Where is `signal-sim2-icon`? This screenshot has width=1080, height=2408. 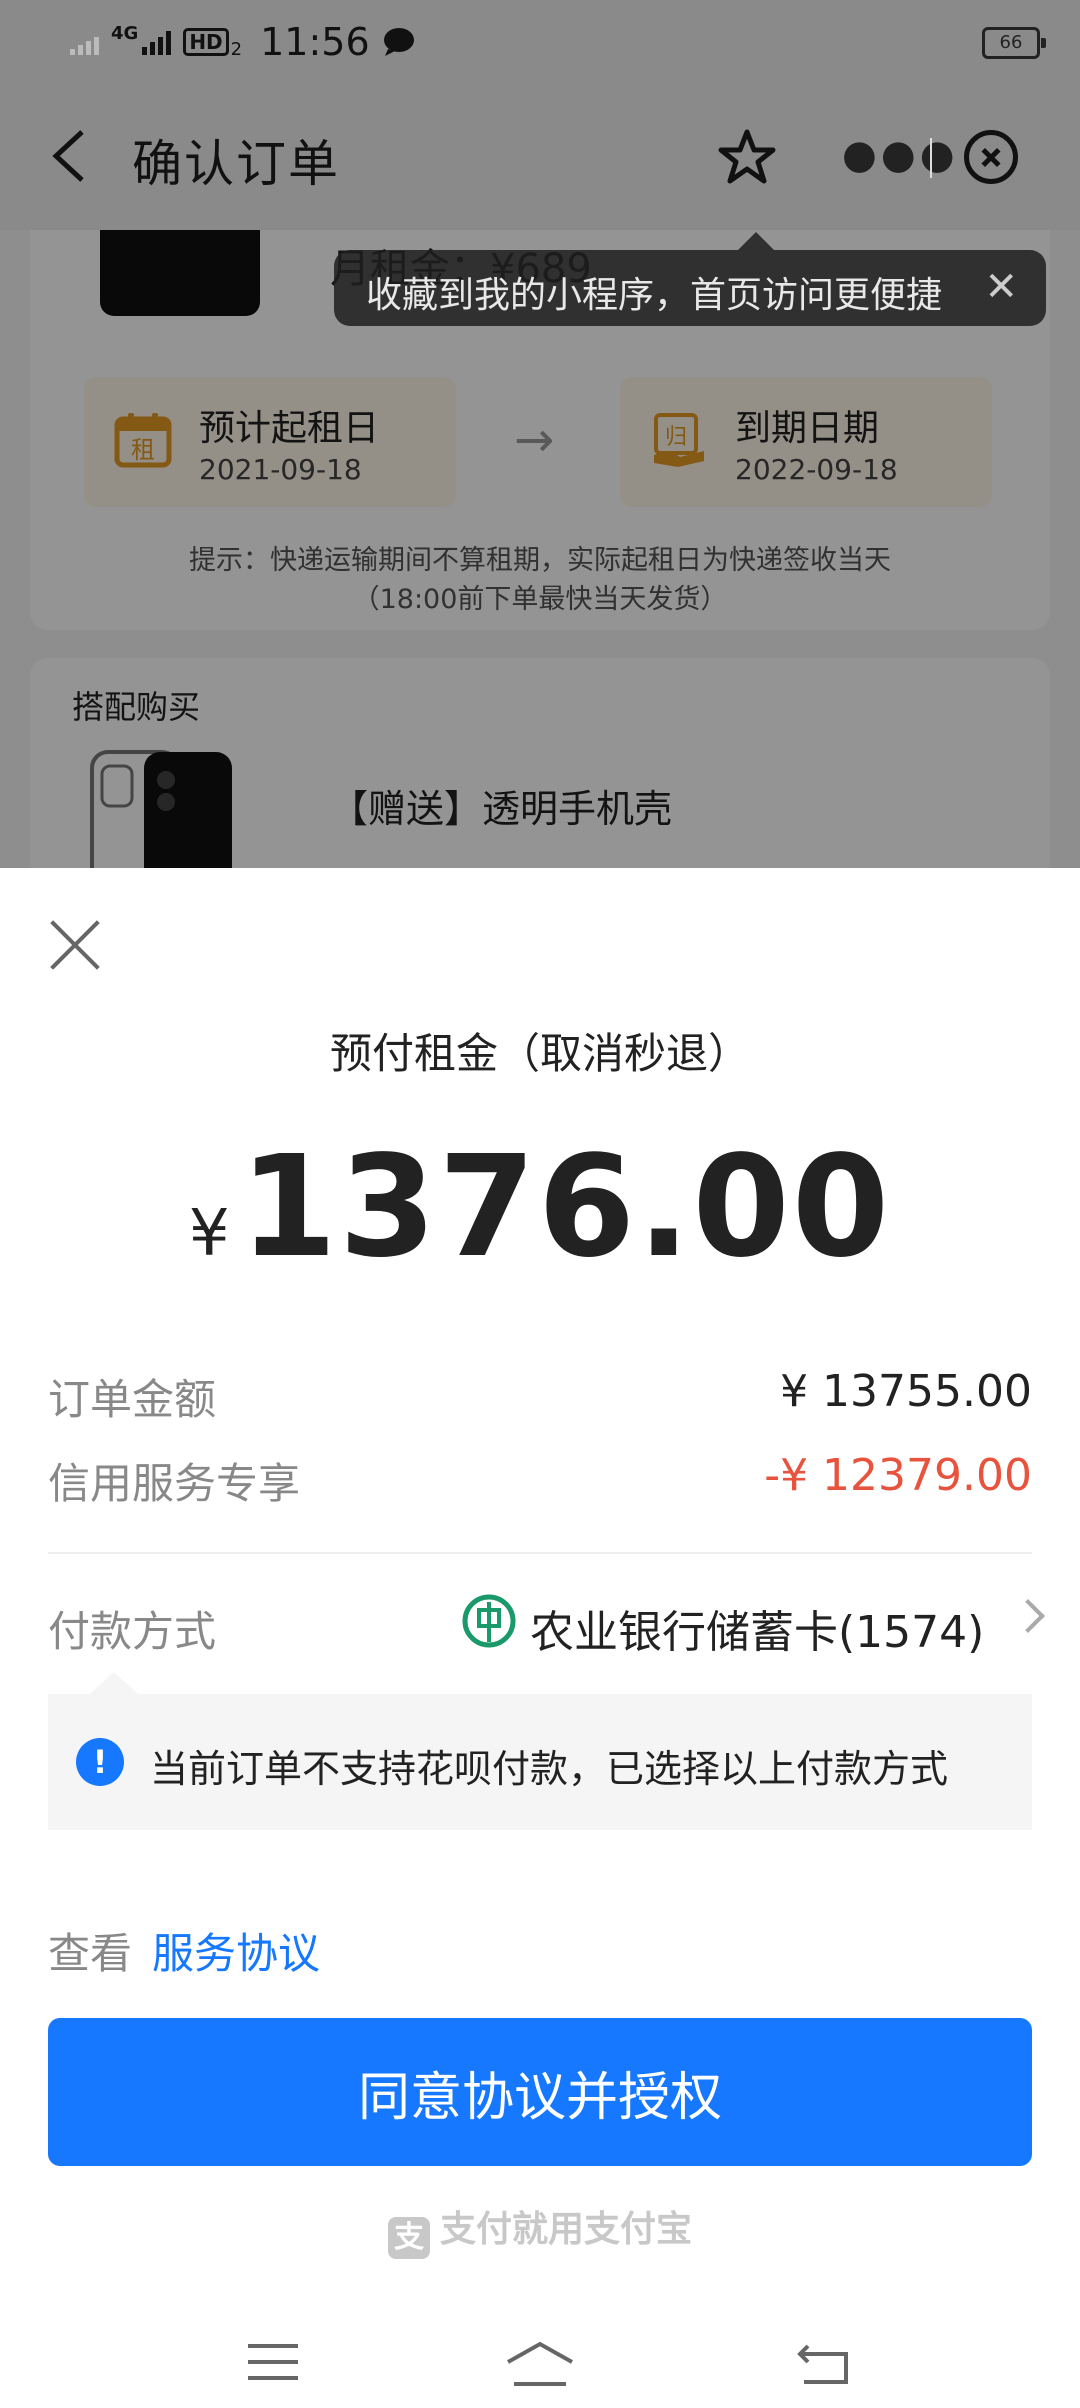
signal-sim2-icon is located at coordinates (157, 42).